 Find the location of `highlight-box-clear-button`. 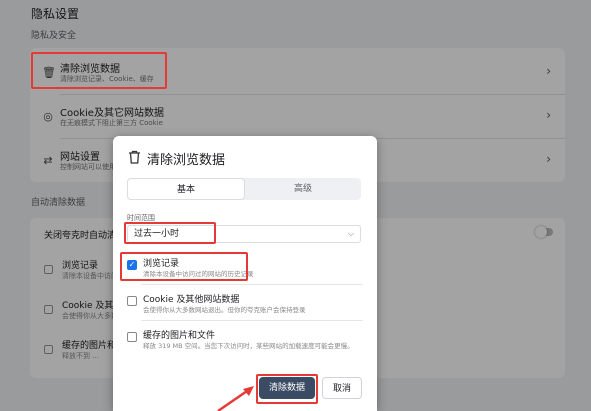

highlight-box-clear-button is located at coordinates (287, 389).